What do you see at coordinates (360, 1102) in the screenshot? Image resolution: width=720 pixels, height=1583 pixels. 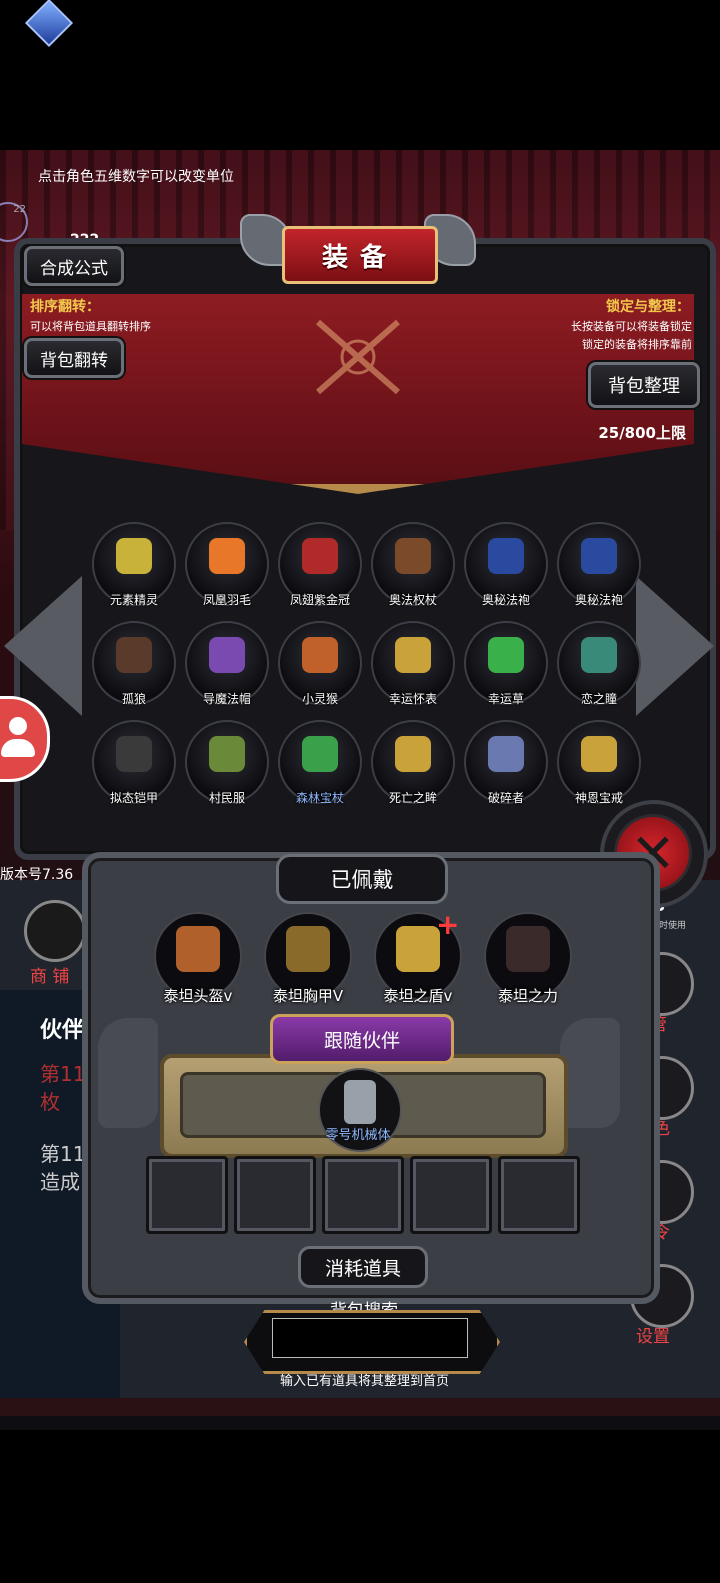 I see `robot-icon` at bounding box center [360, 1102].